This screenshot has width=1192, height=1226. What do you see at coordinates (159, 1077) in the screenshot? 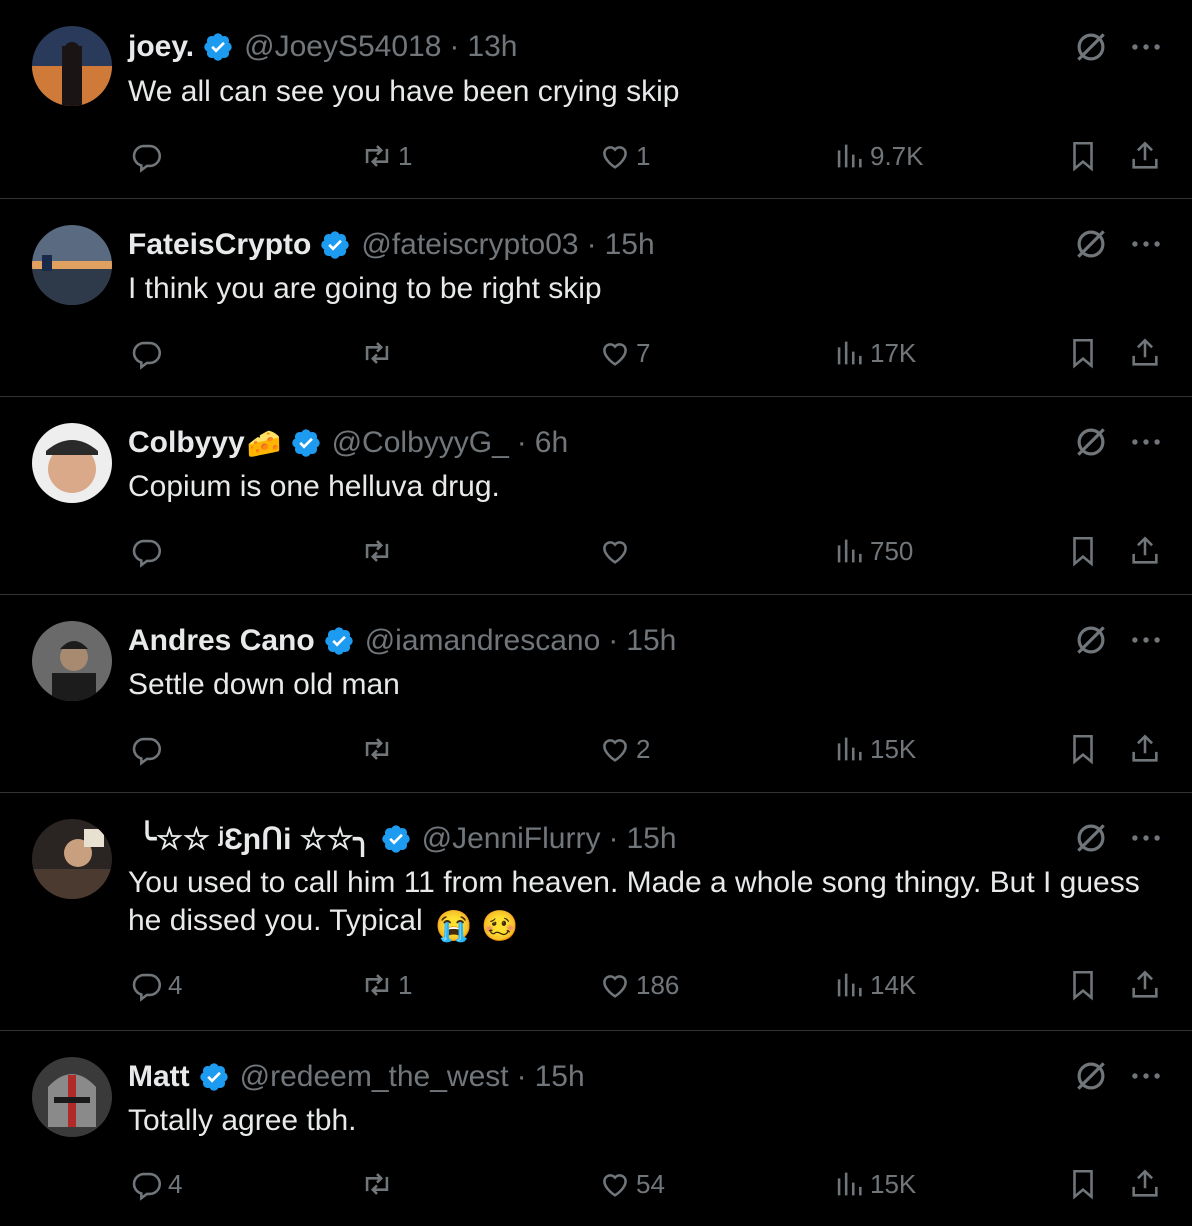
I see `display-name: Matt` at bounding box center [159, 1077].